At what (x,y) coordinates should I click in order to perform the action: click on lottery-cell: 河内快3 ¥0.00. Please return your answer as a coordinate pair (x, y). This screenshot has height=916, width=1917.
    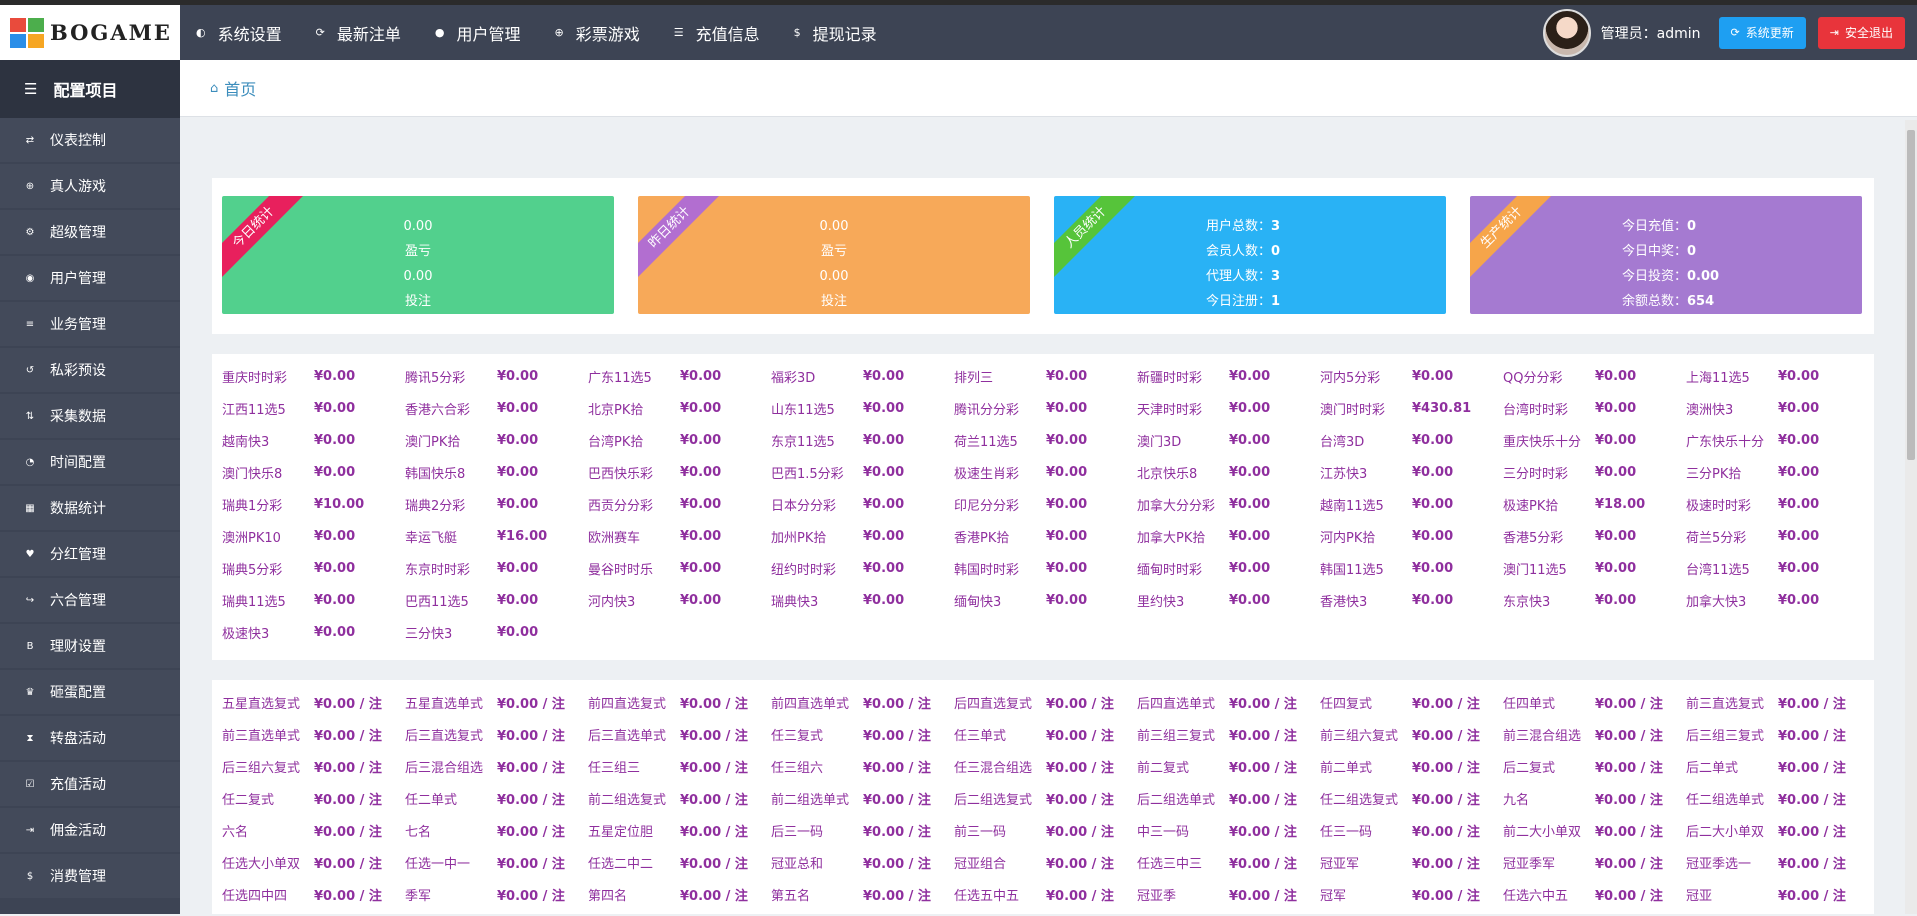
    Looking at the image, I should click on (679, 600).